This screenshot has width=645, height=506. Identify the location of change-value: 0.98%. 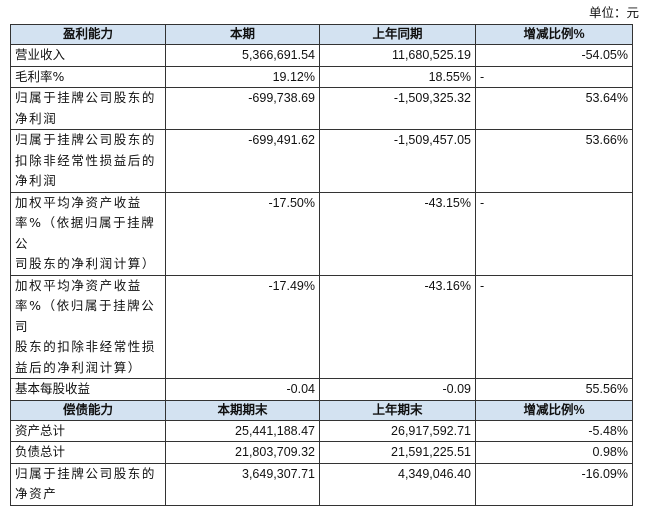
(554, 452).